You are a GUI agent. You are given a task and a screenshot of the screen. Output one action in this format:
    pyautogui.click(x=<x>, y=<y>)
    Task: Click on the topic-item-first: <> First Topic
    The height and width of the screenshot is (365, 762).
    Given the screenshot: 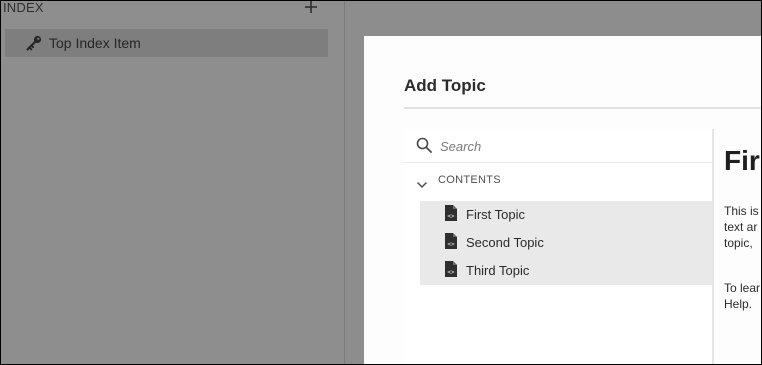 What is the action you would take?
    pyautogui.click(x=566, y=215)
    